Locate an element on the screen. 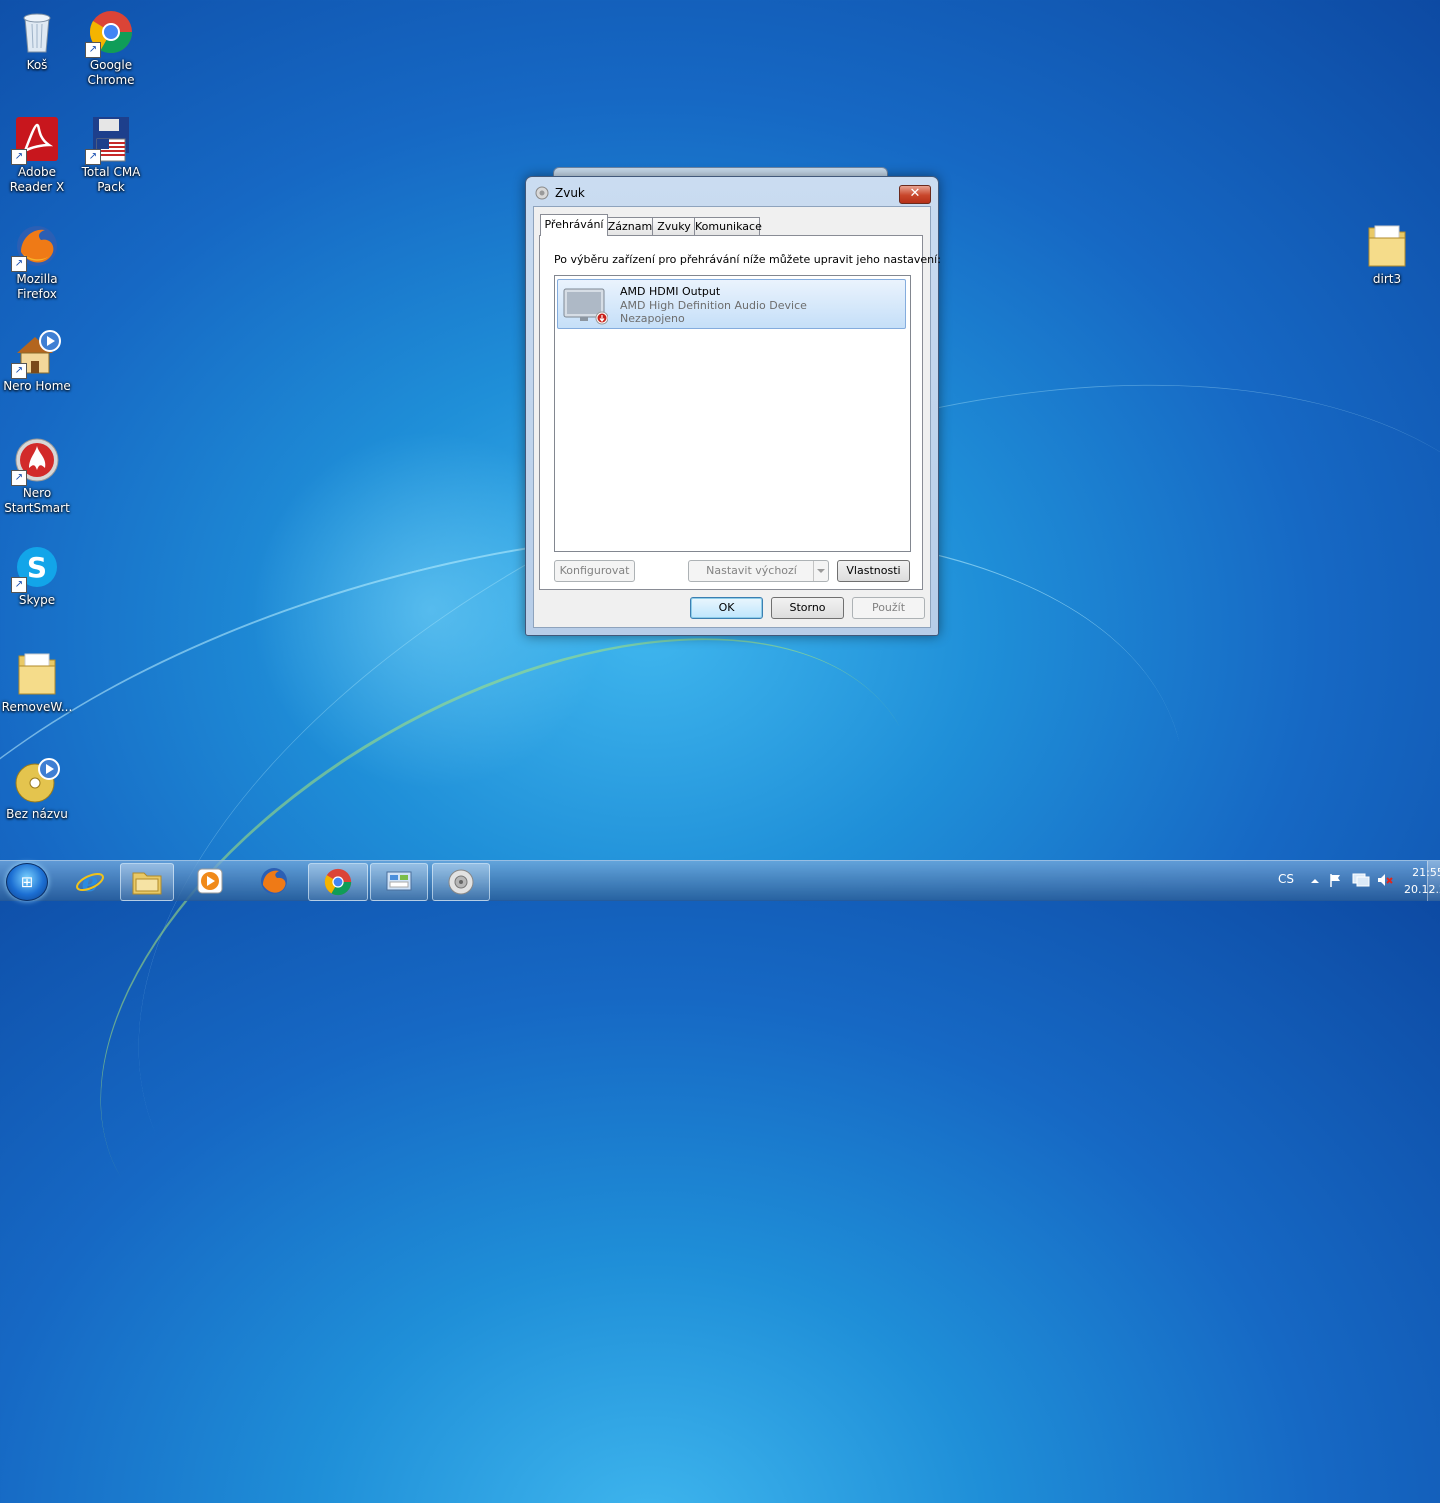 This screenshot has width=1440, height=1503. desktop-icon-label: dirt3 is located at coordinates (1387, 279).